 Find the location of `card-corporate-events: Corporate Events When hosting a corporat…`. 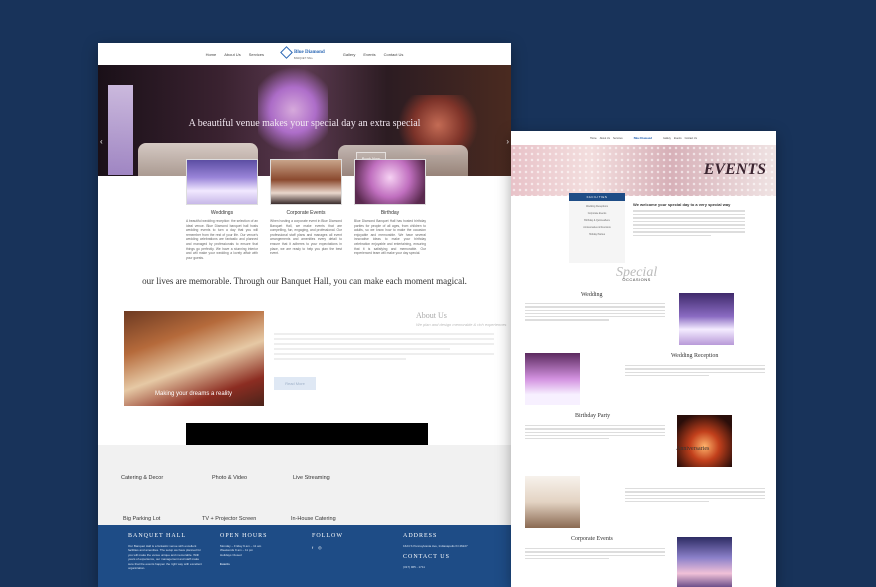

card-corporate-events: Corporate Events When hosting a corporat… is located at coordinates (306, 209).